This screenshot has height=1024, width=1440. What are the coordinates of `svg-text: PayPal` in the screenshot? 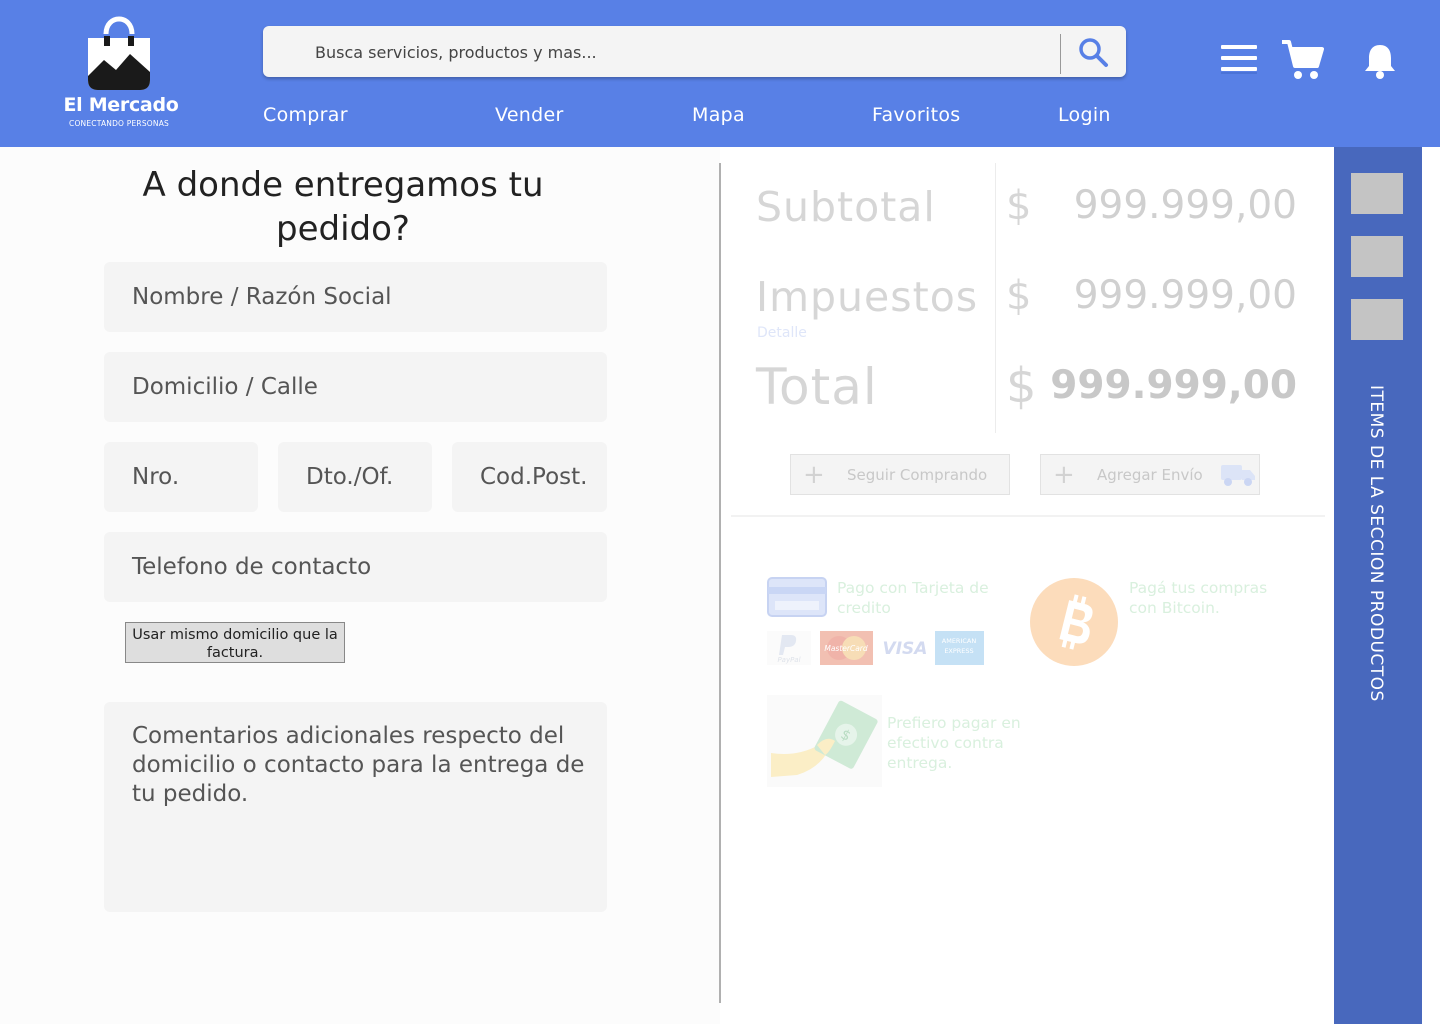 It's located at (788, 660).